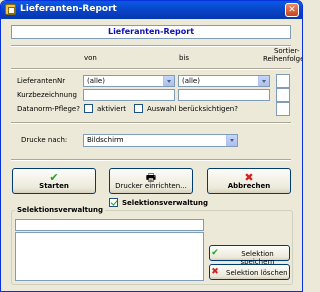 The image size is (320, 292). I want to click on start-button: ✔ Starten, so click(54, 181).